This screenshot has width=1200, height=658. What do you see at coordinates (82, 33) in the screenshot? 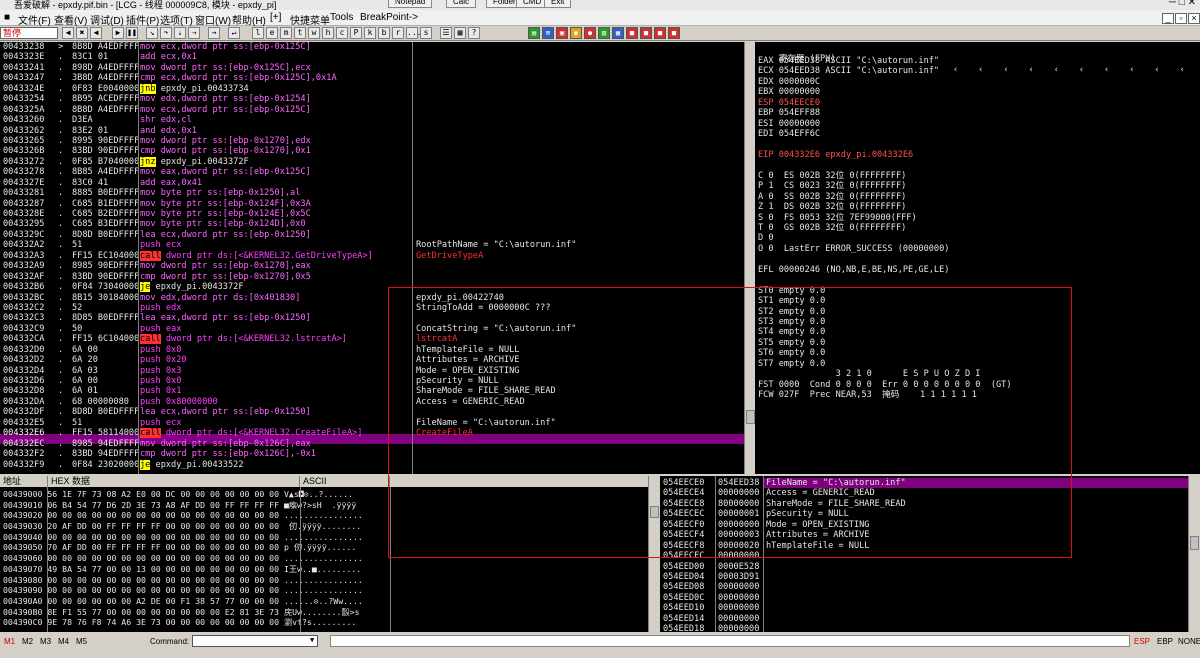
I see `rewind-icon: ✖` at bounding box center [82, 33].